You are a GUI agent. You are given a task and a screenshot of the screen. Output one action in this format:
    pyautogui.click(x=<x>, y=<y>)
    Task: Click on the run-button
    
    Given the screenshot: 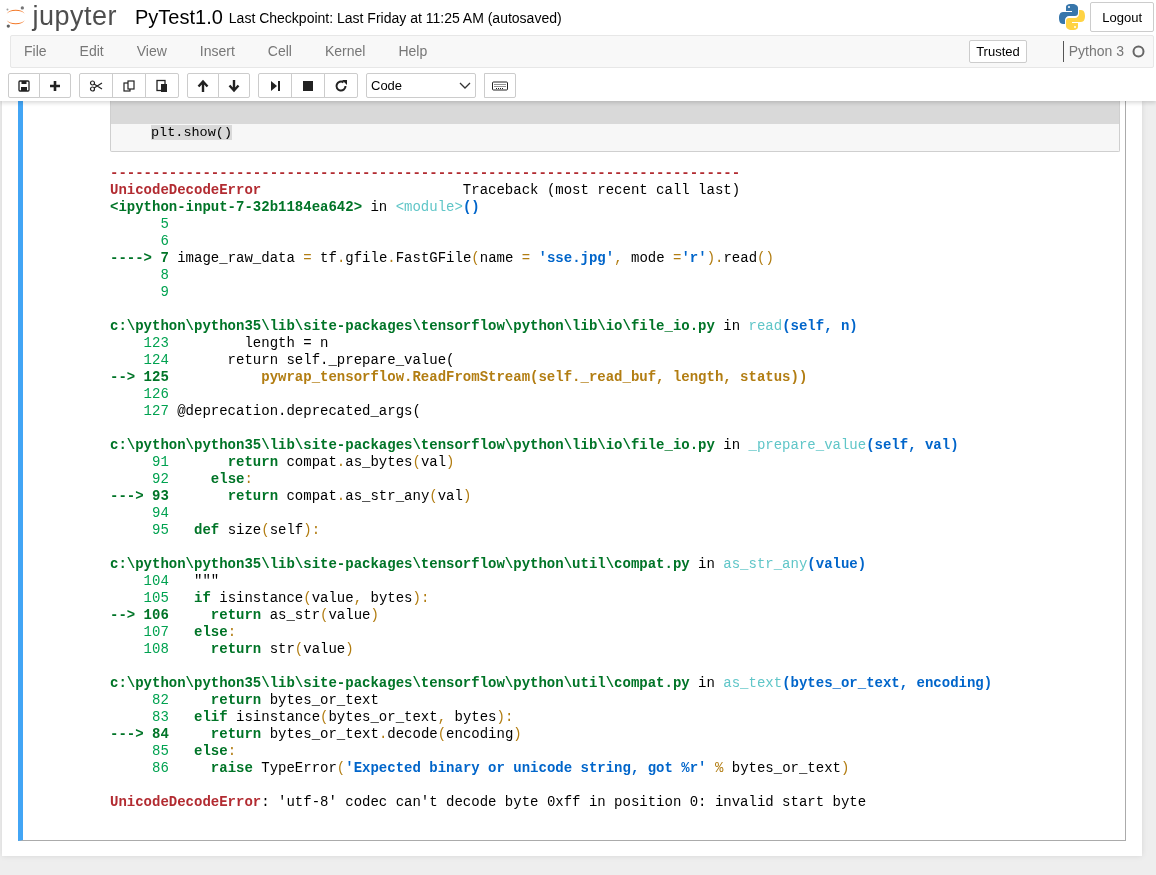 What is the action you would take?
    pyautogui.click(x=275, y=85)
    